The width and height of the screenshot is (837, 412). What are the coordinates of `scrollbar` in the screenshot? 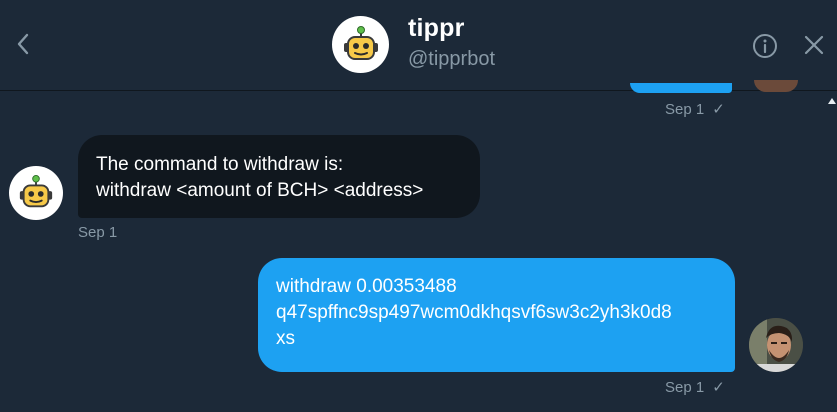 It's located at (831, 252).